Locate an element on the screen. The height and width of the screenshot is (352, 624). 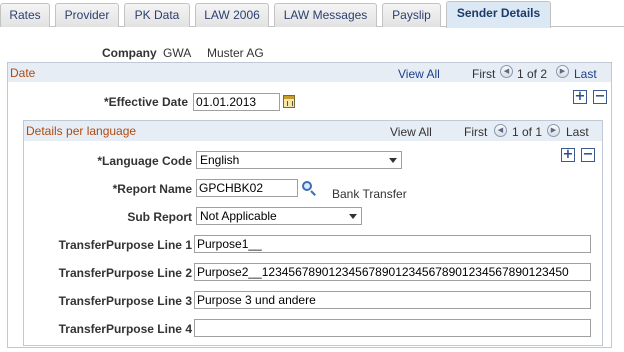
purpose-line-3-label: TransferPurpose Line 3 is located at coordinates (125, 301).